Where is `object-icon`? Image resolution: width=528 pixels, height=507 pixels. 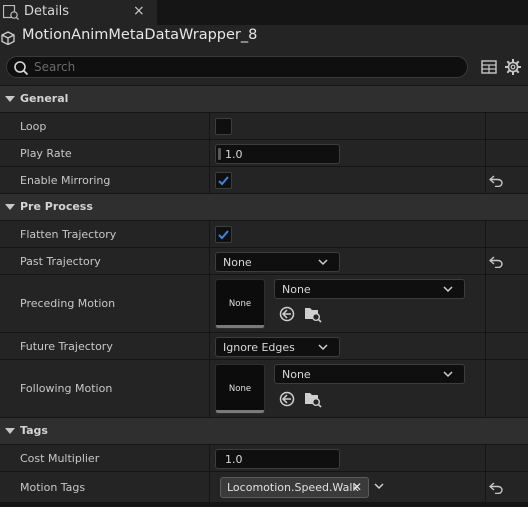
object-icon is located at coordinates (8, 38).